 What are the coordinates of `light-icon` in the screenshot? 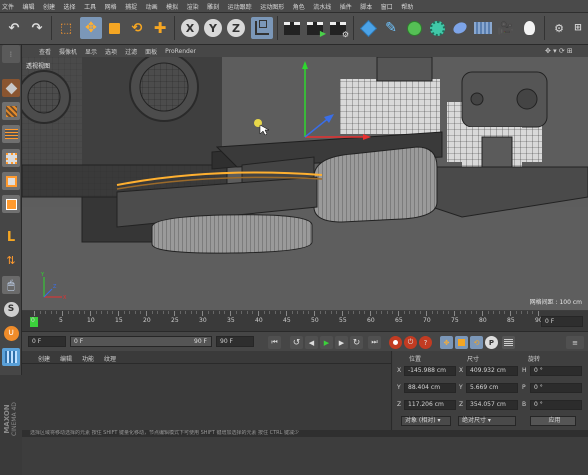 It's located at (529, 28).